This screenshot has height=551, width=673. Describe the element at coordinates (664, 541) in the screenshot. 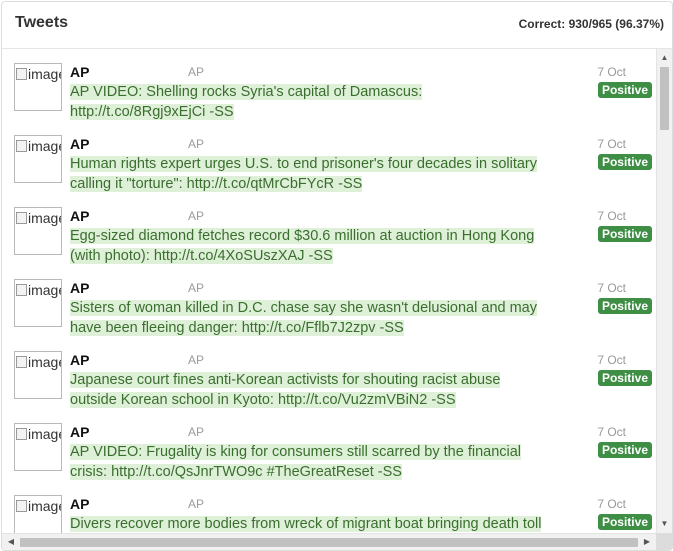

I see `scrollbar-corner` at that location.